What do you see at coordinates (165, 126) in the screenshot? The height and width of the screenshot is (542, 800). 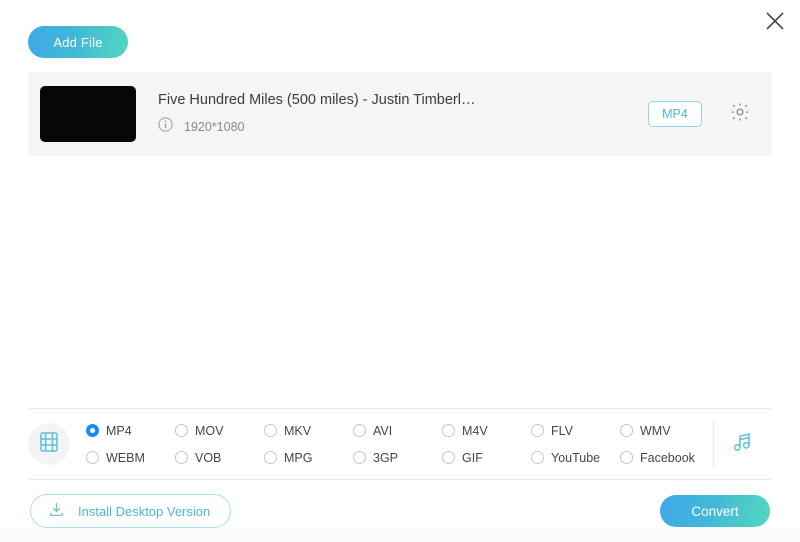 I see `info-circle-icon` at bounding box center [165, 126].